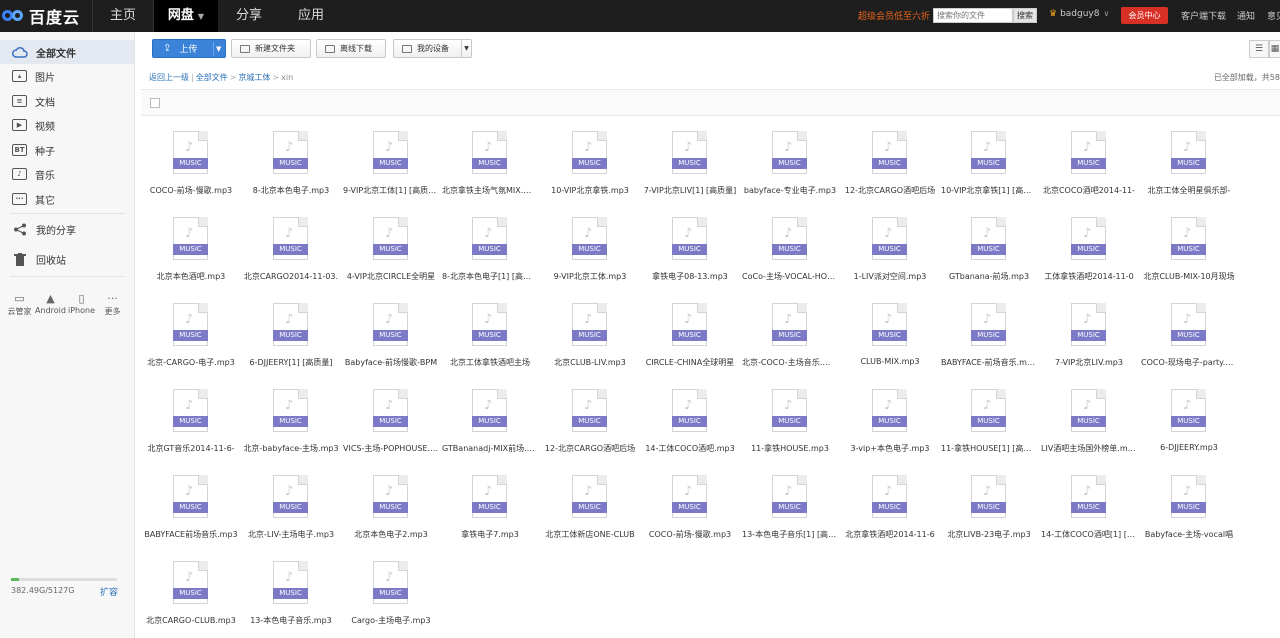  Describe the element at coordinates (1189, 534) in the screenshot. I see `file-name: Babyface-主场-vocal唱` at that location.